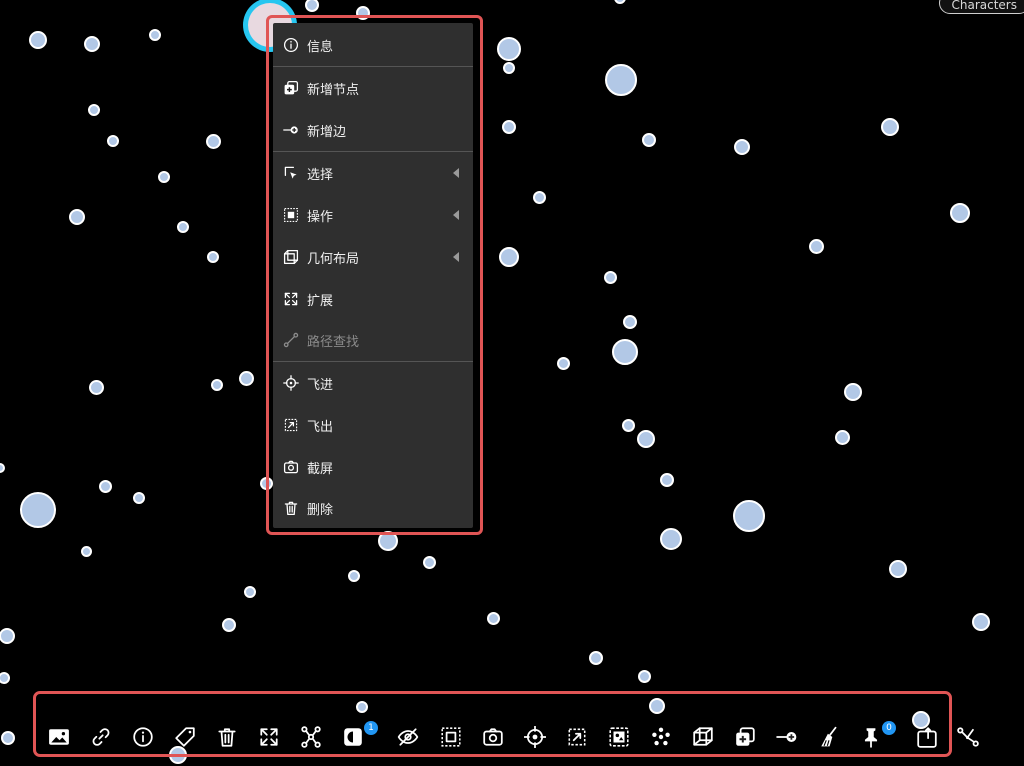 Image resolution: width=1024 pixels, height=766 pixels. Describe the element at coordinates (353, 737) in the screenshot. I see `toolbar-contrast-button` at that location.